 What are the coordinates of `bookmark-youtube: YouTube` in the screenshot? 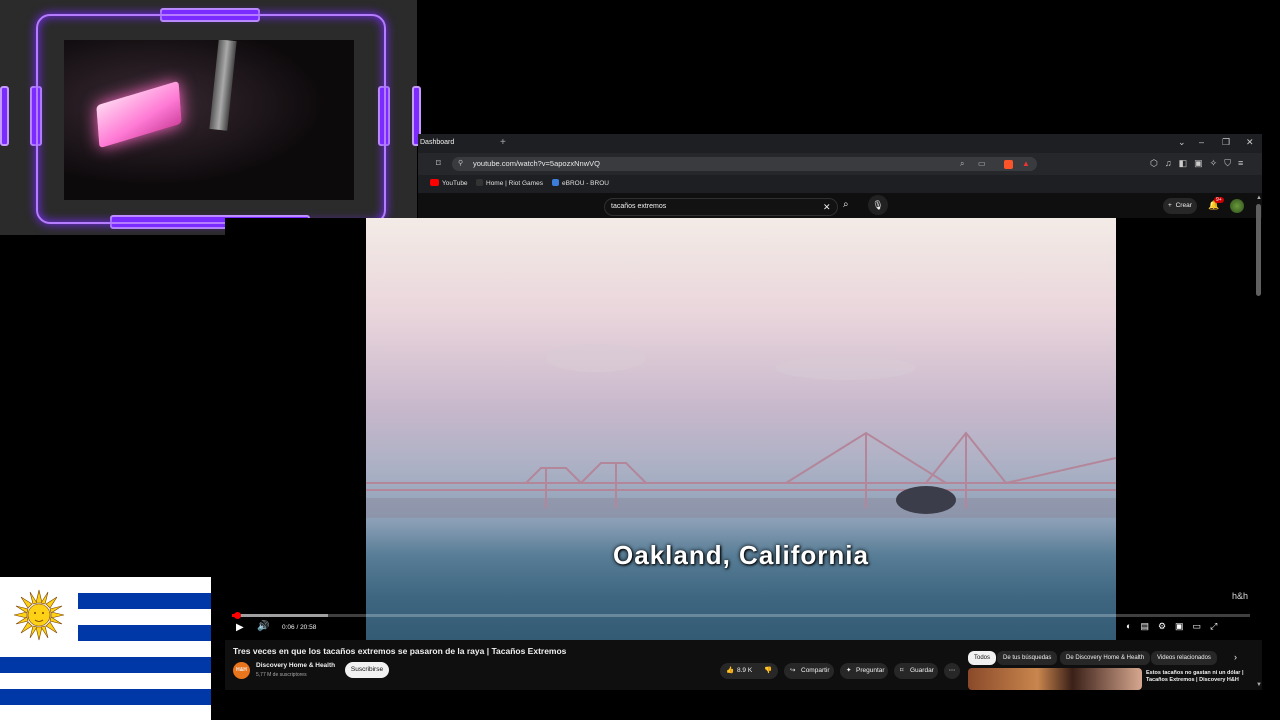 It's located at (455, 183).